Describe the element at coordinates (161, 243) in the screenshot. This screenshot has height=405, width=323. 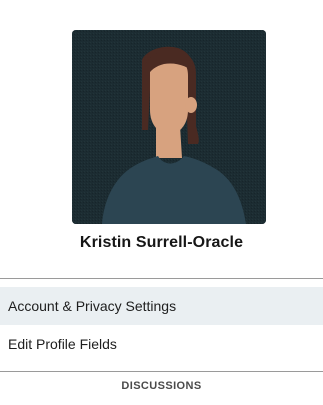
I see `user-name: Kristin Surrell-Oracle` at that location.